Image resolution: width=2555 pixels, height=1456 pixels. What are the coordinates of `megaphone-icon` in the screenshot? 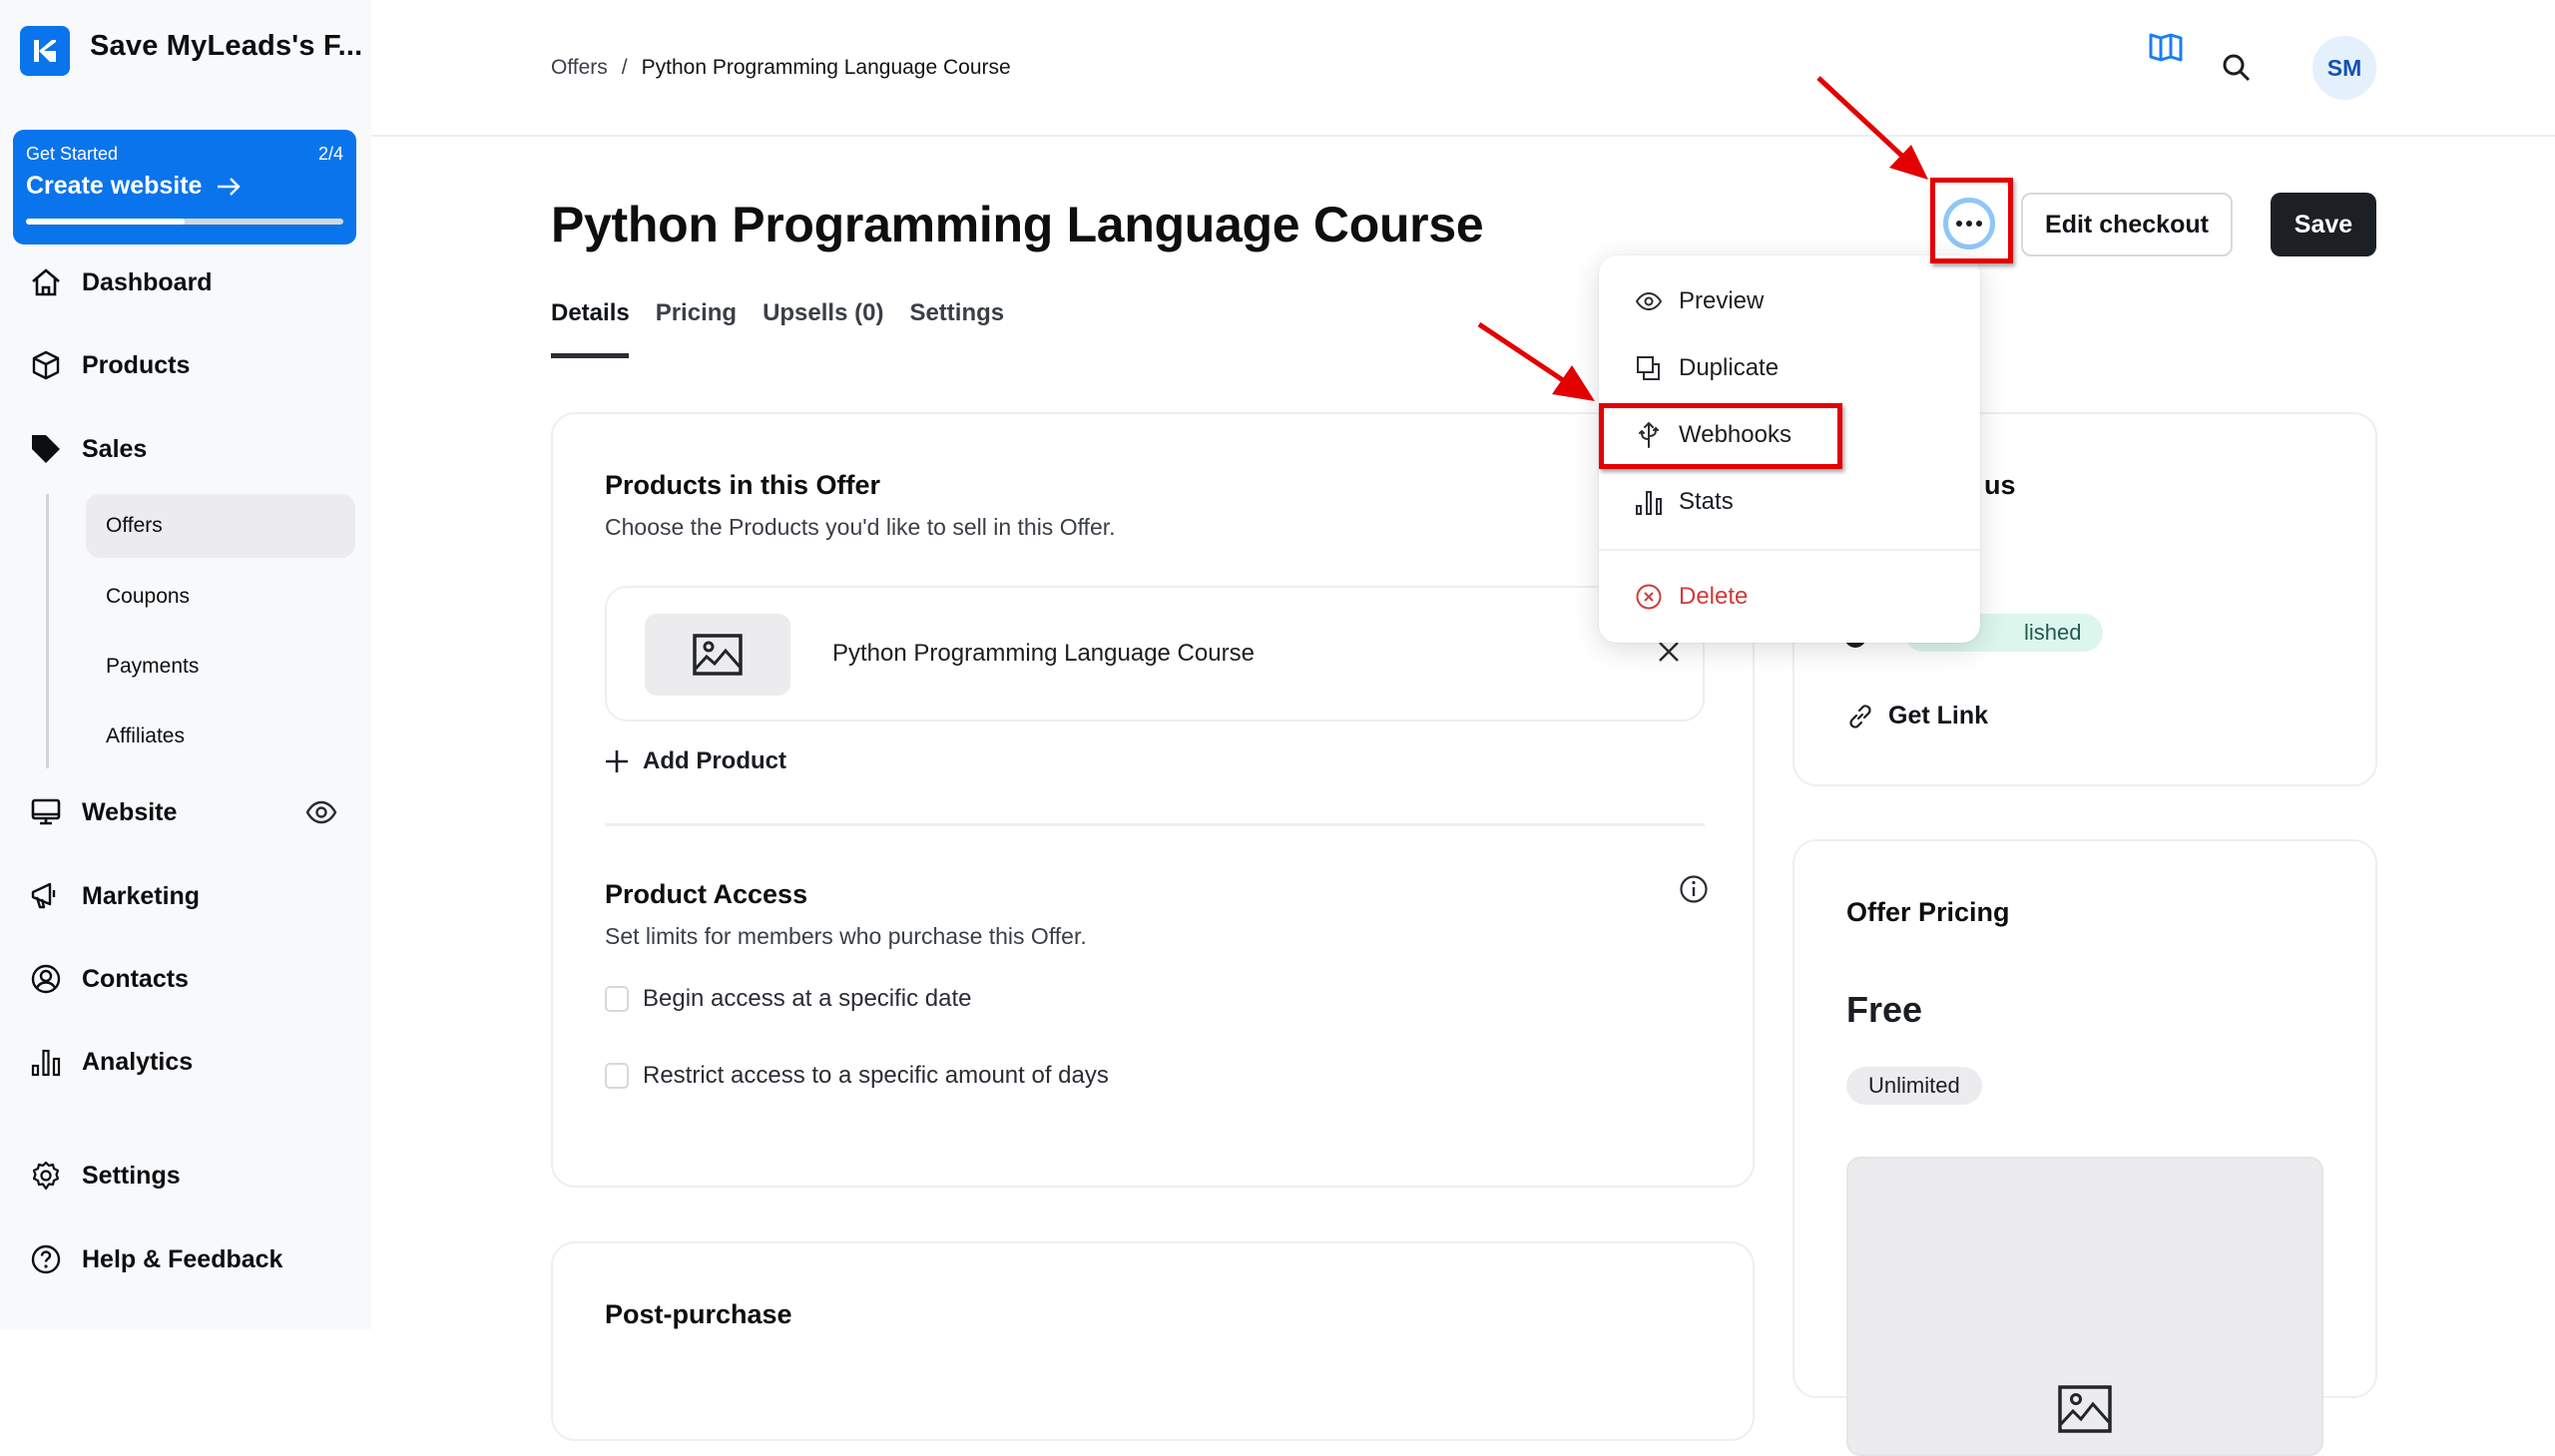 It's located at (43, 895).